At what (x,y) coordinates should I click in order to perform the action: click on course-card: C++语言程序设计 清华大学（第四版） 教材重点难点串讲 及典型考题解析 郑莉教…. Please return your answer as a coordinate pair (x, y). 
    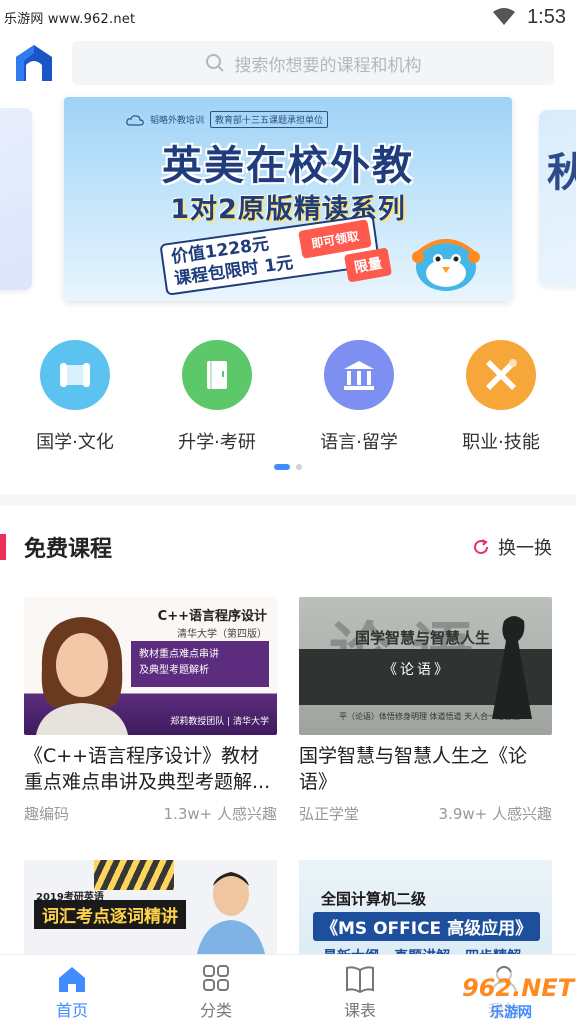
    Looking at the image, I should click on (150, 710).